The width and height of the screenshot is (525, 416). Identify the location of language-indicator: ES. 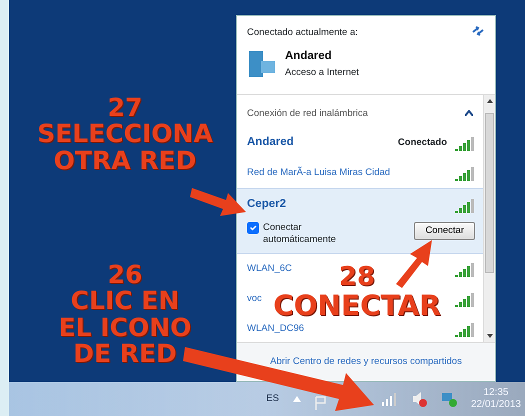
(272, 399).